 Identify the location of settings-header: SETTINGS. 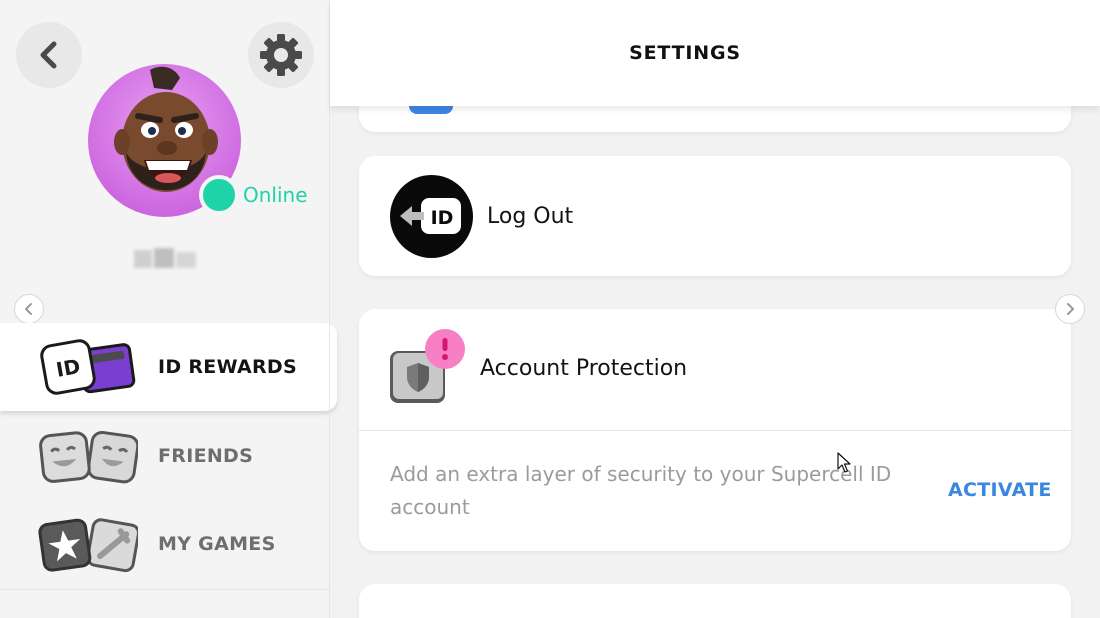
(715, 53).